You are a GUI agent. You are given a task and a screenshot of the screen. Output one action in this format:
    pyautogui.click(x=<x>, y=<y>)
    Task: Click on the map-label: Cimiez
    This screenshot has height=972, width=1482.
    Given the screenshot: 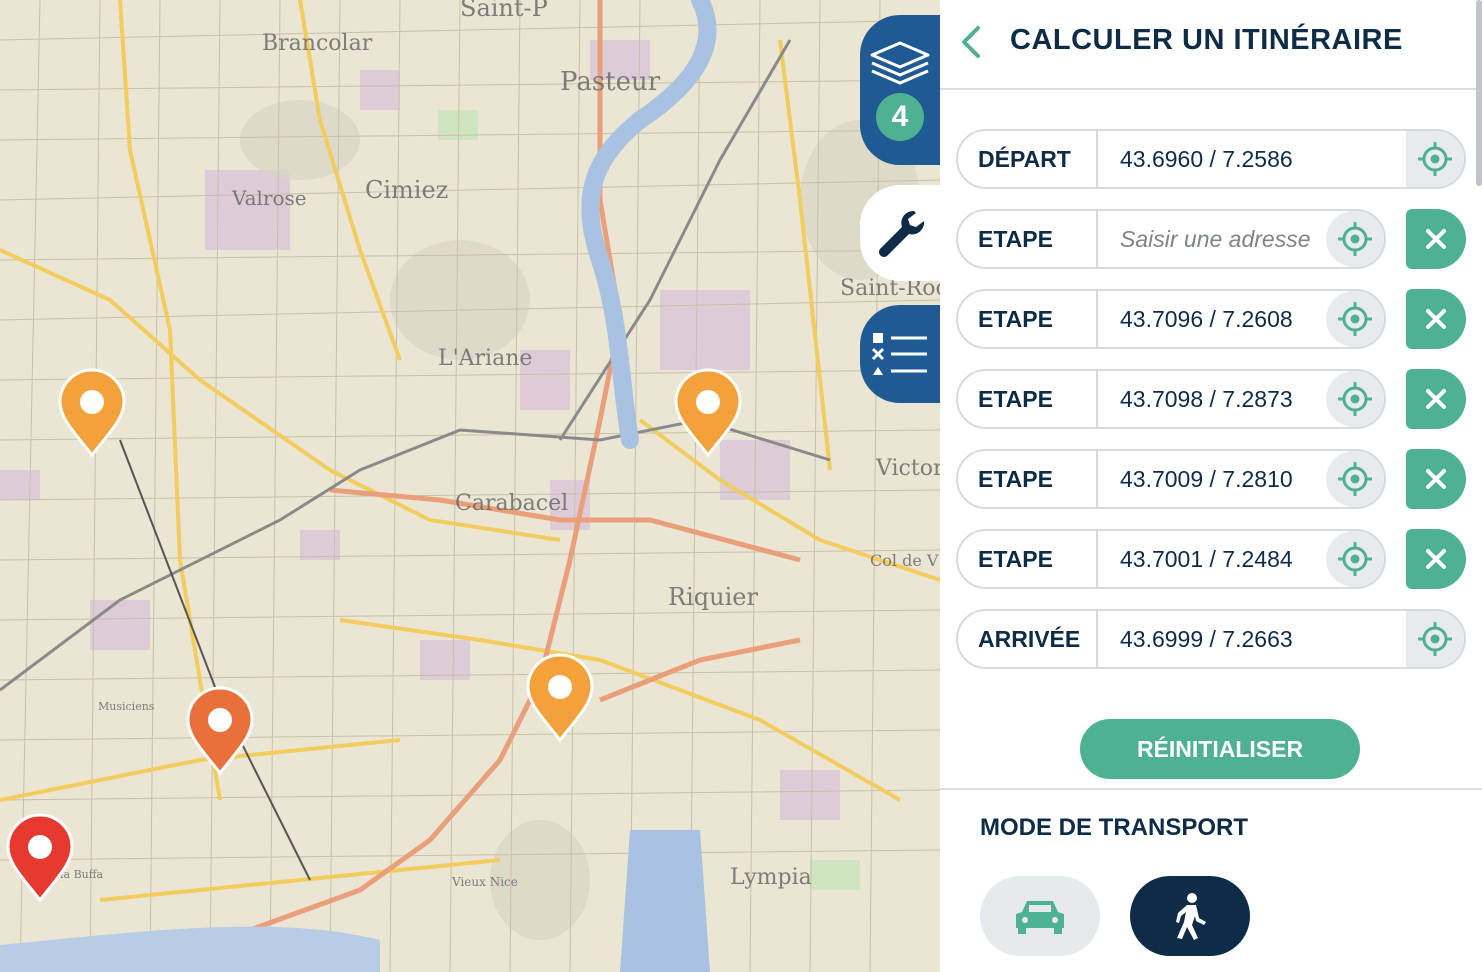 What is the action you would take?
    pyautogui.click(x=406, y=190)
    